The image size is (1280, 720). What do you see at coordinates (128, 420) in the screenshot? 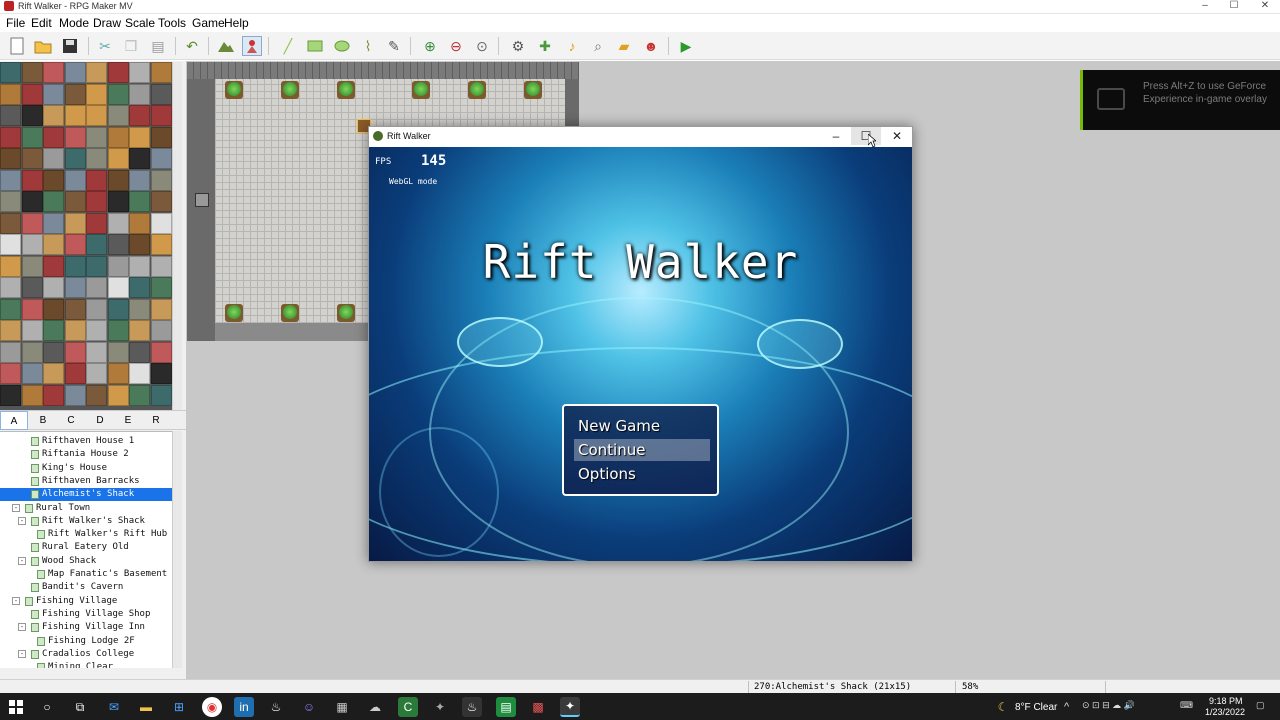
I see `tab-e: E` at bounding box center [128, 420].